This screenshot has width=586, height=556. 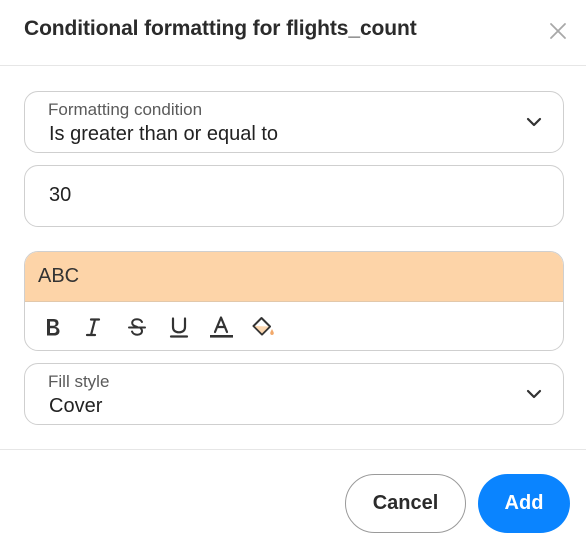 I want to click on strikethrough-icon, so click(x=137, y=327).